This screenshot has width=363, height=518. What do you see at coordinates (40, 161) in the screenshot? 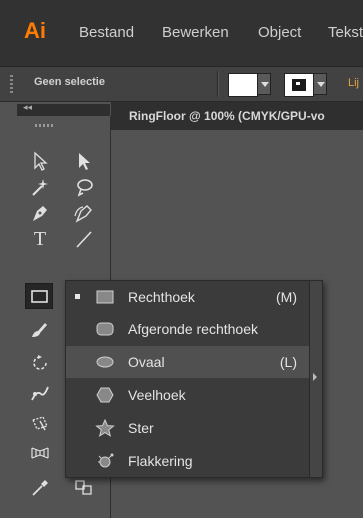
I see `selection-tool-icon` at bounding box center [40, 161].